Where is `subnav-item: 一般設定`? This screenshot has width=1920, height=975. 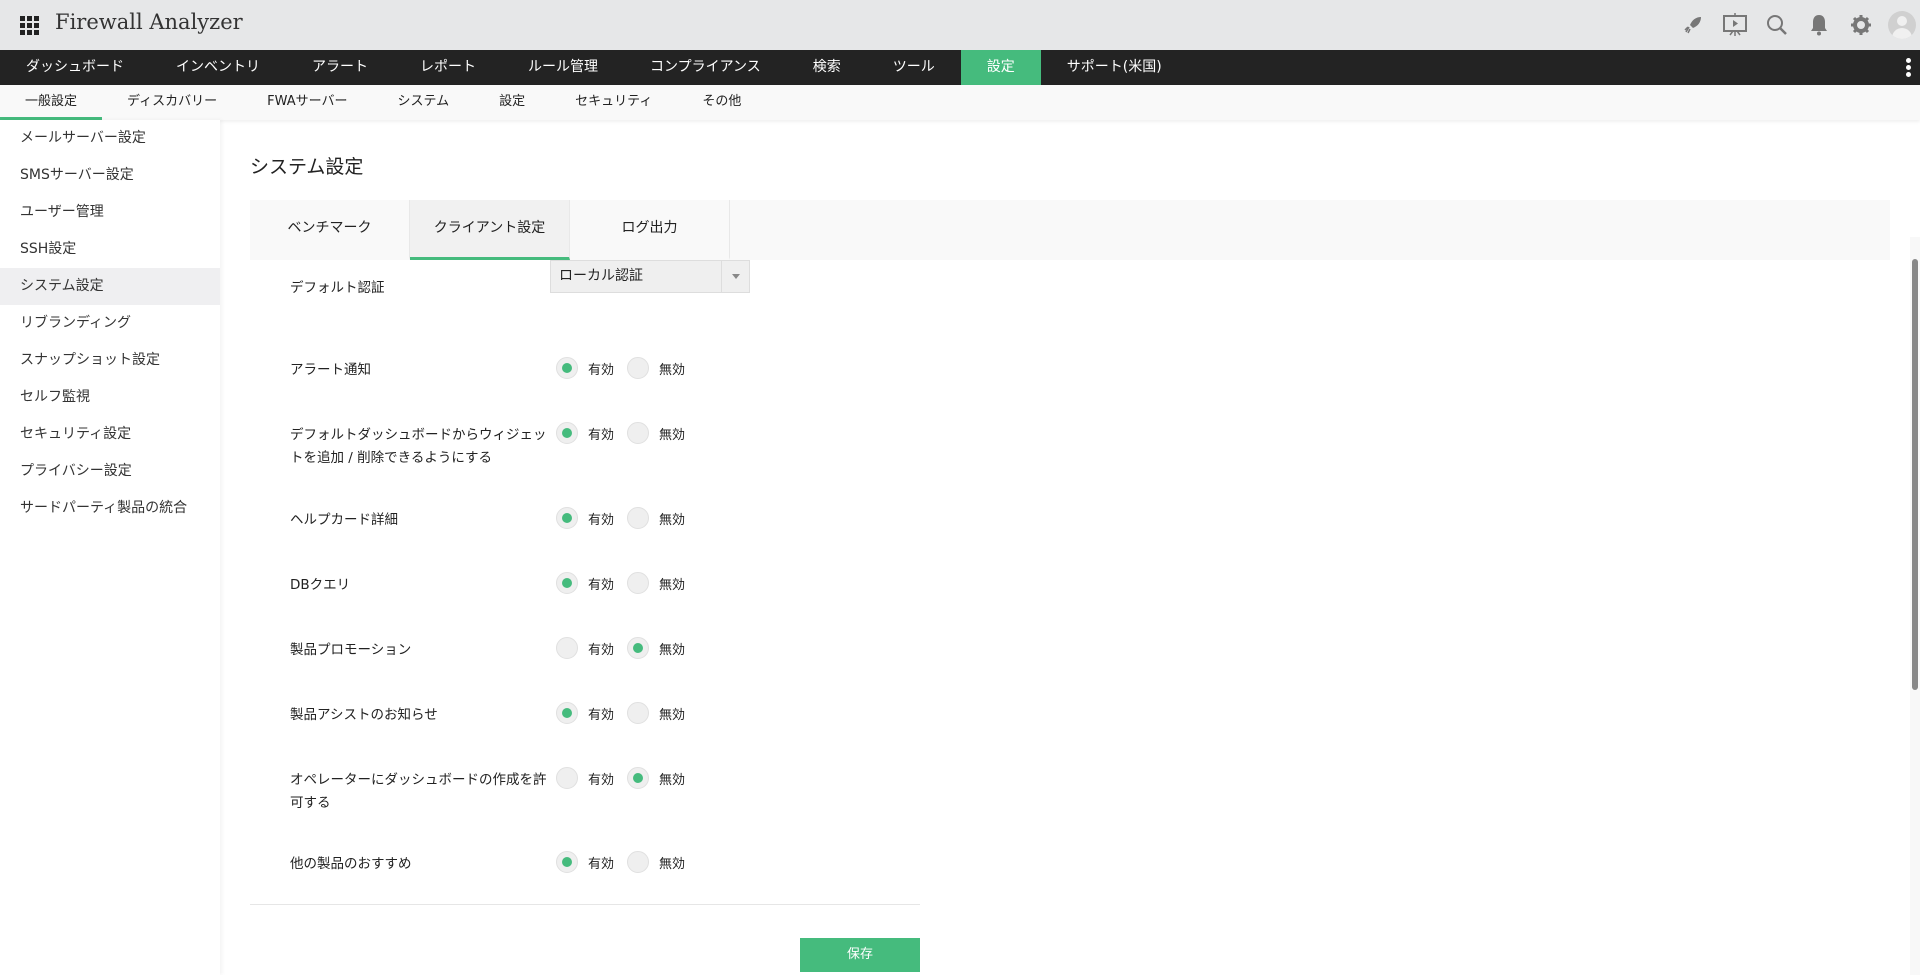
subnav-item: 一般設定 is located at coordinates (51, 102).